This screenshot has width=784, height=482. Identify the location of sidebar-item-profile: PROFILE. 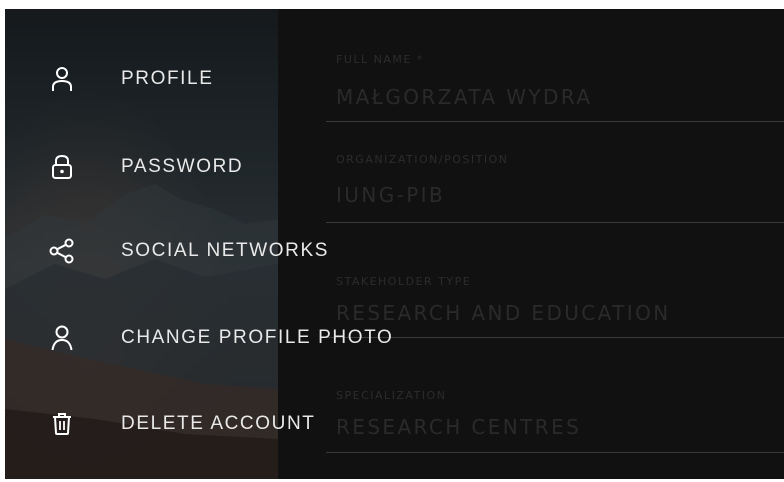
(285, 79).